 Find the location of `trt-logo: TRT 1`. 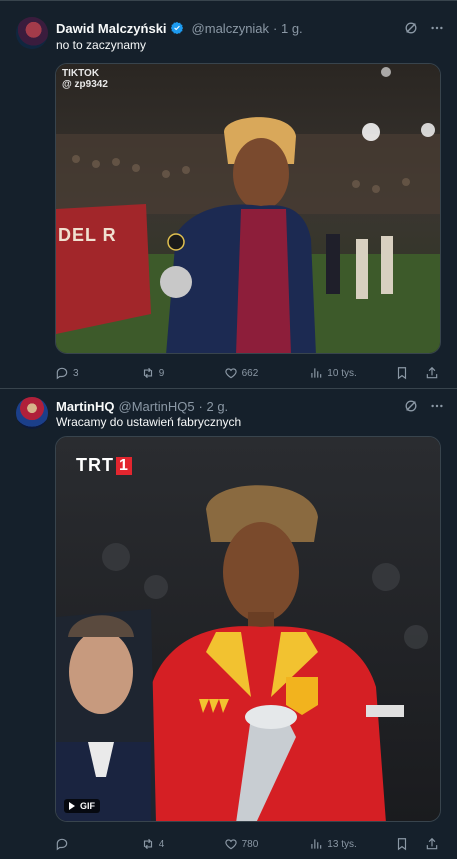

trt-logo: TRT 1 is located at coordinates (104, 465).